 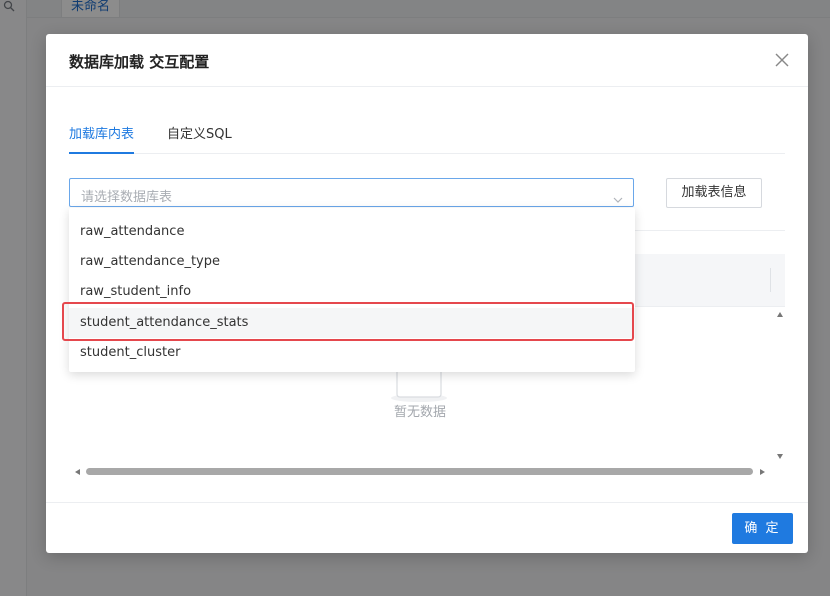 What do you see at coordinates (352, 353) in the screenshot?
I see `dropdown-item: student_cluster` at bounding box center [352, 353].